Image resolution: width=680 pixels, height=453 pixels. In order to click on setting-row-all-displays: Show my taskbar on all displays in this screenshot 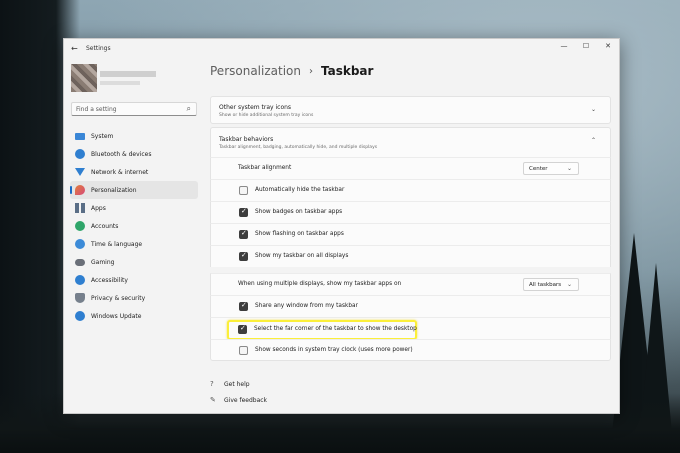, I will do `click(410, 256)`.